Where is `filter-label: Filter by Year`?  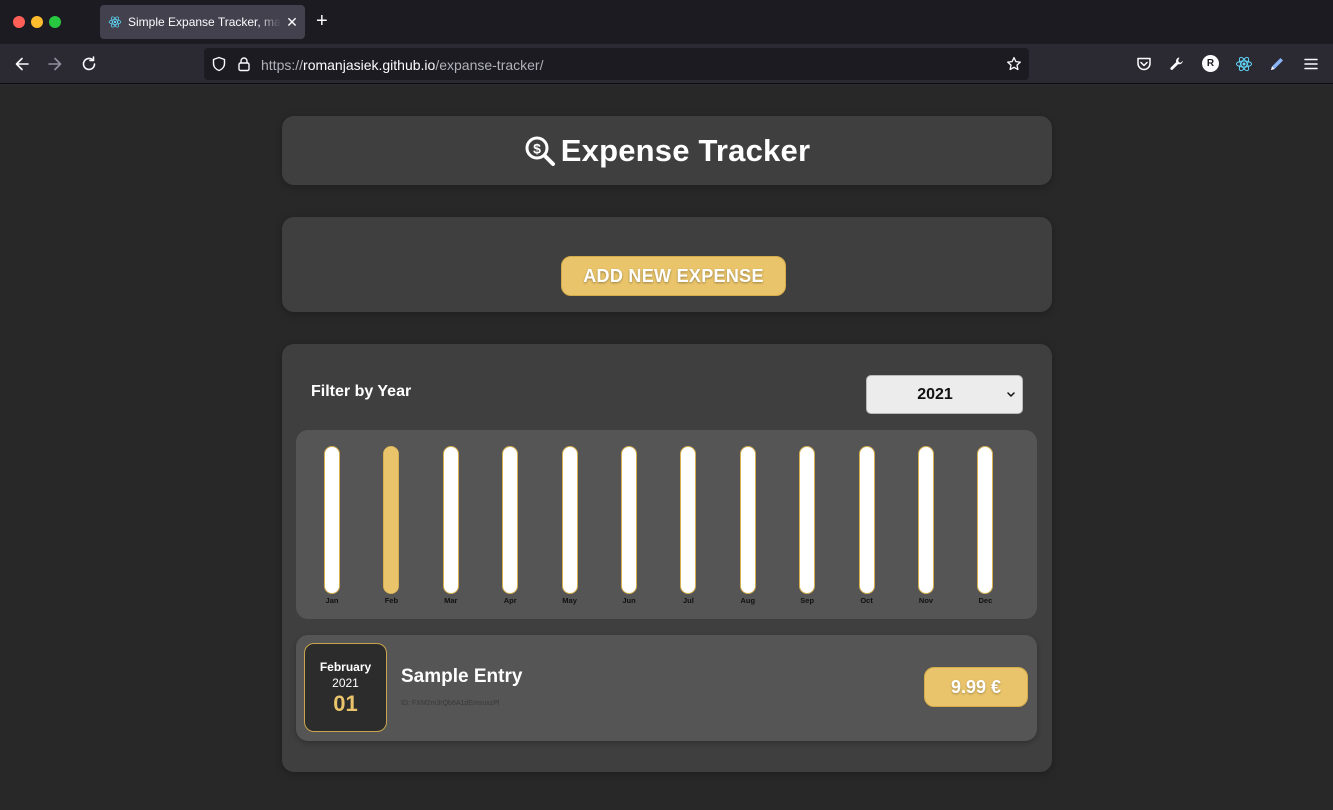
filter-label: Filter by Year is located at coordinates (361, 391).